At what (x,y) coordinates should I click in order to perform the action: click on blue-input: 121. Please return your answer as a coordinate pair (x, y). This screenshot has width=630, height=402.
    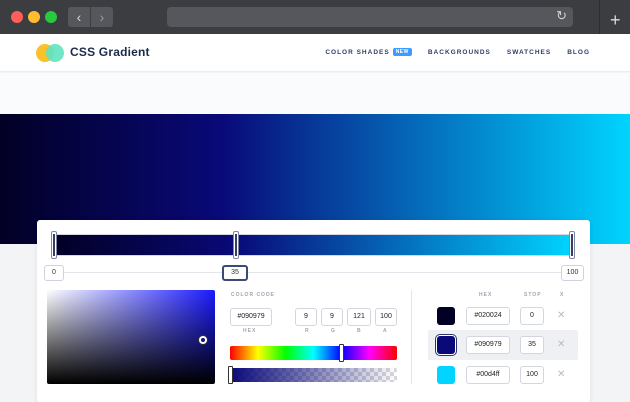
    Looking at the image, I should click on (359, 317).